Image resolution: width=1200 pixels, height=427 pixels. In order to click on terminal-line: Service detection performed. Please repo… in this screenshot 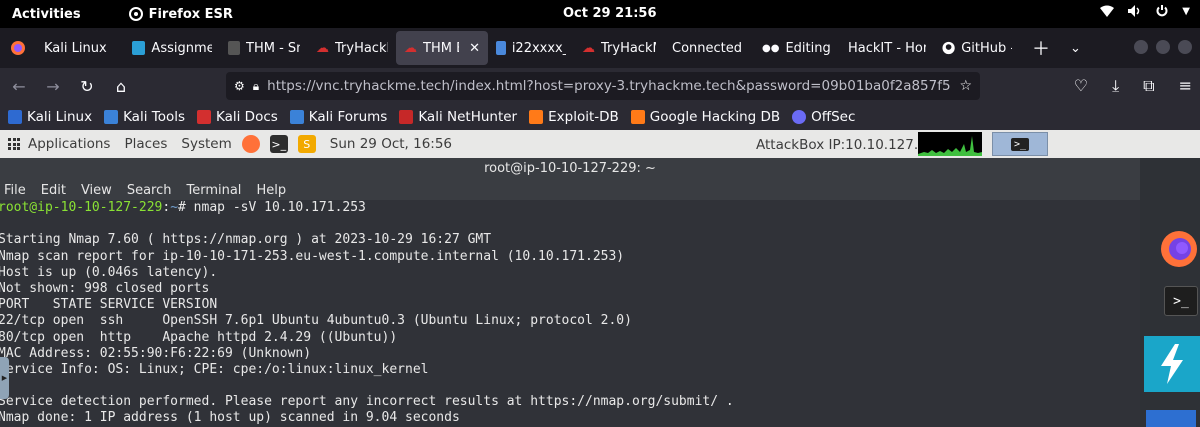, I will do `click(367, 402)`.